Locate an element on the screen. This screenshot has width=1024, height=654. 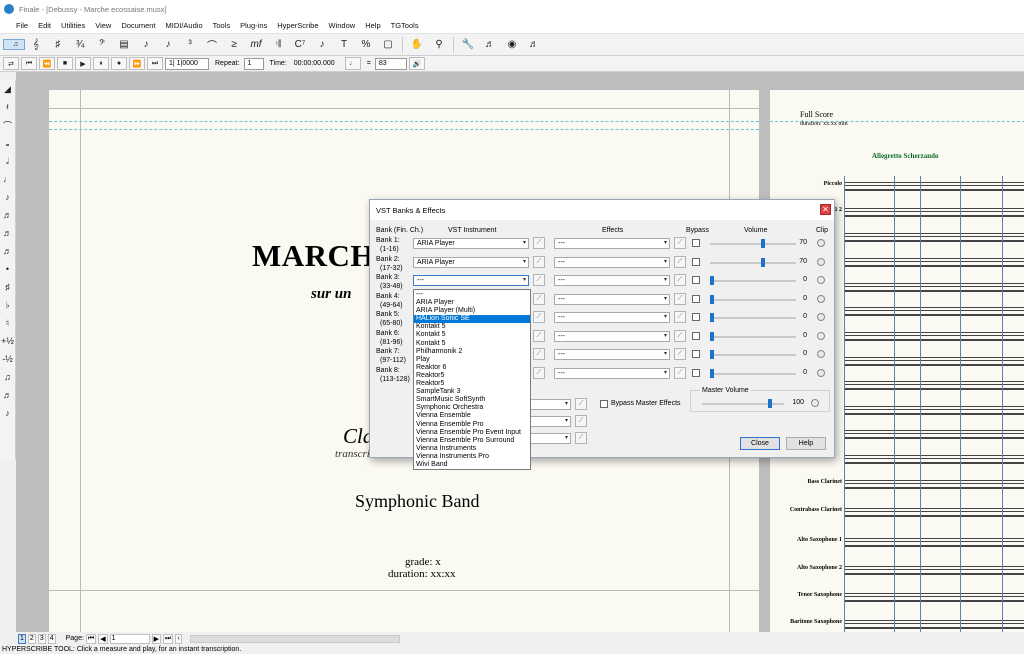
clef-tool-icon: 𝄢 is located at coordinates (102, 45).